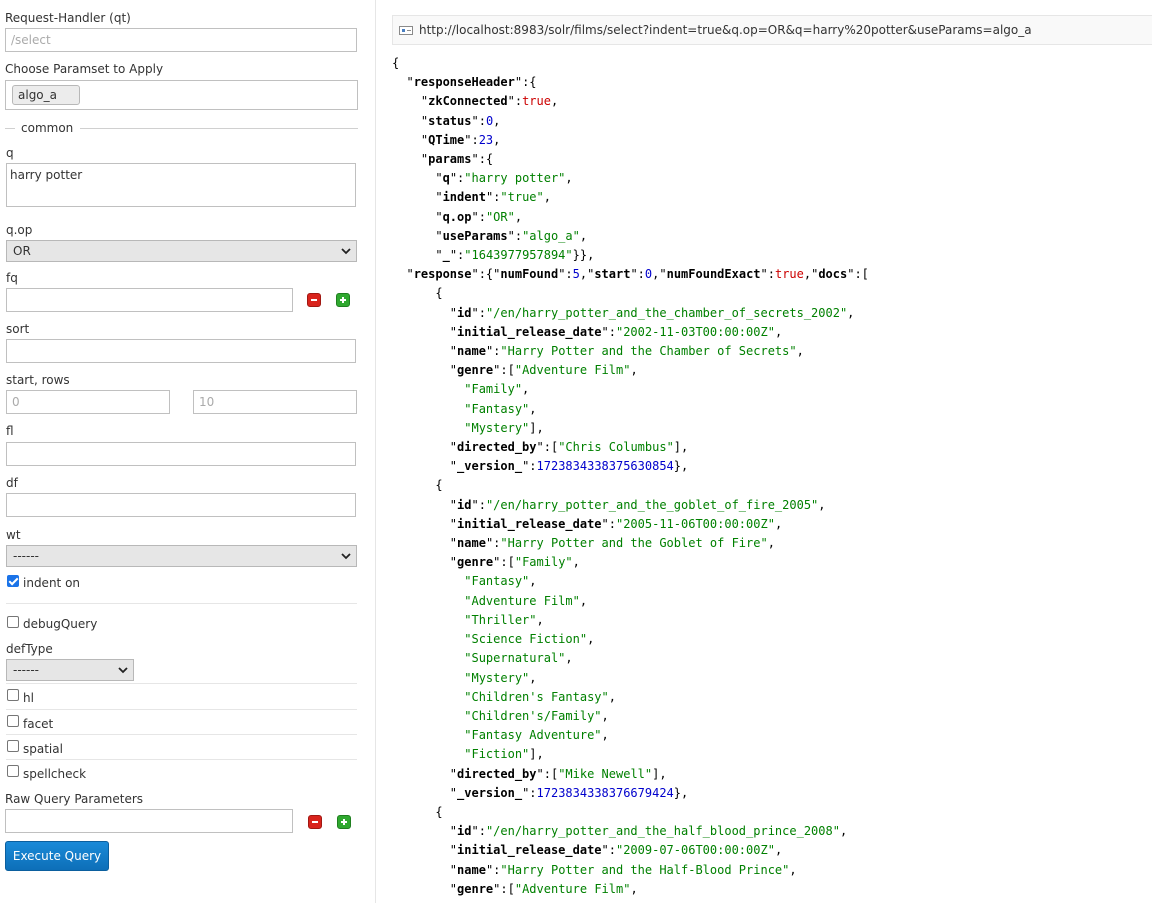 Image resolution: width=1152 pixels, height=903 pixels. Describe the element at coordinates (406, 30) in the screenshot. I see `link-icon` at that location.